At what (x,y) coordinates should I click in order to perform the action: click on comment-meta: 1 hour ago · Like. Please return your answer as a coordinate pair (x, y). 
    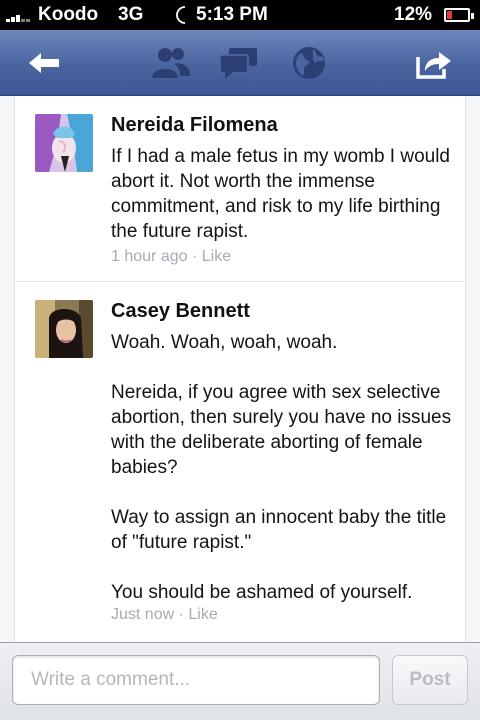
    Looking at the image, I should click on (171, 257).